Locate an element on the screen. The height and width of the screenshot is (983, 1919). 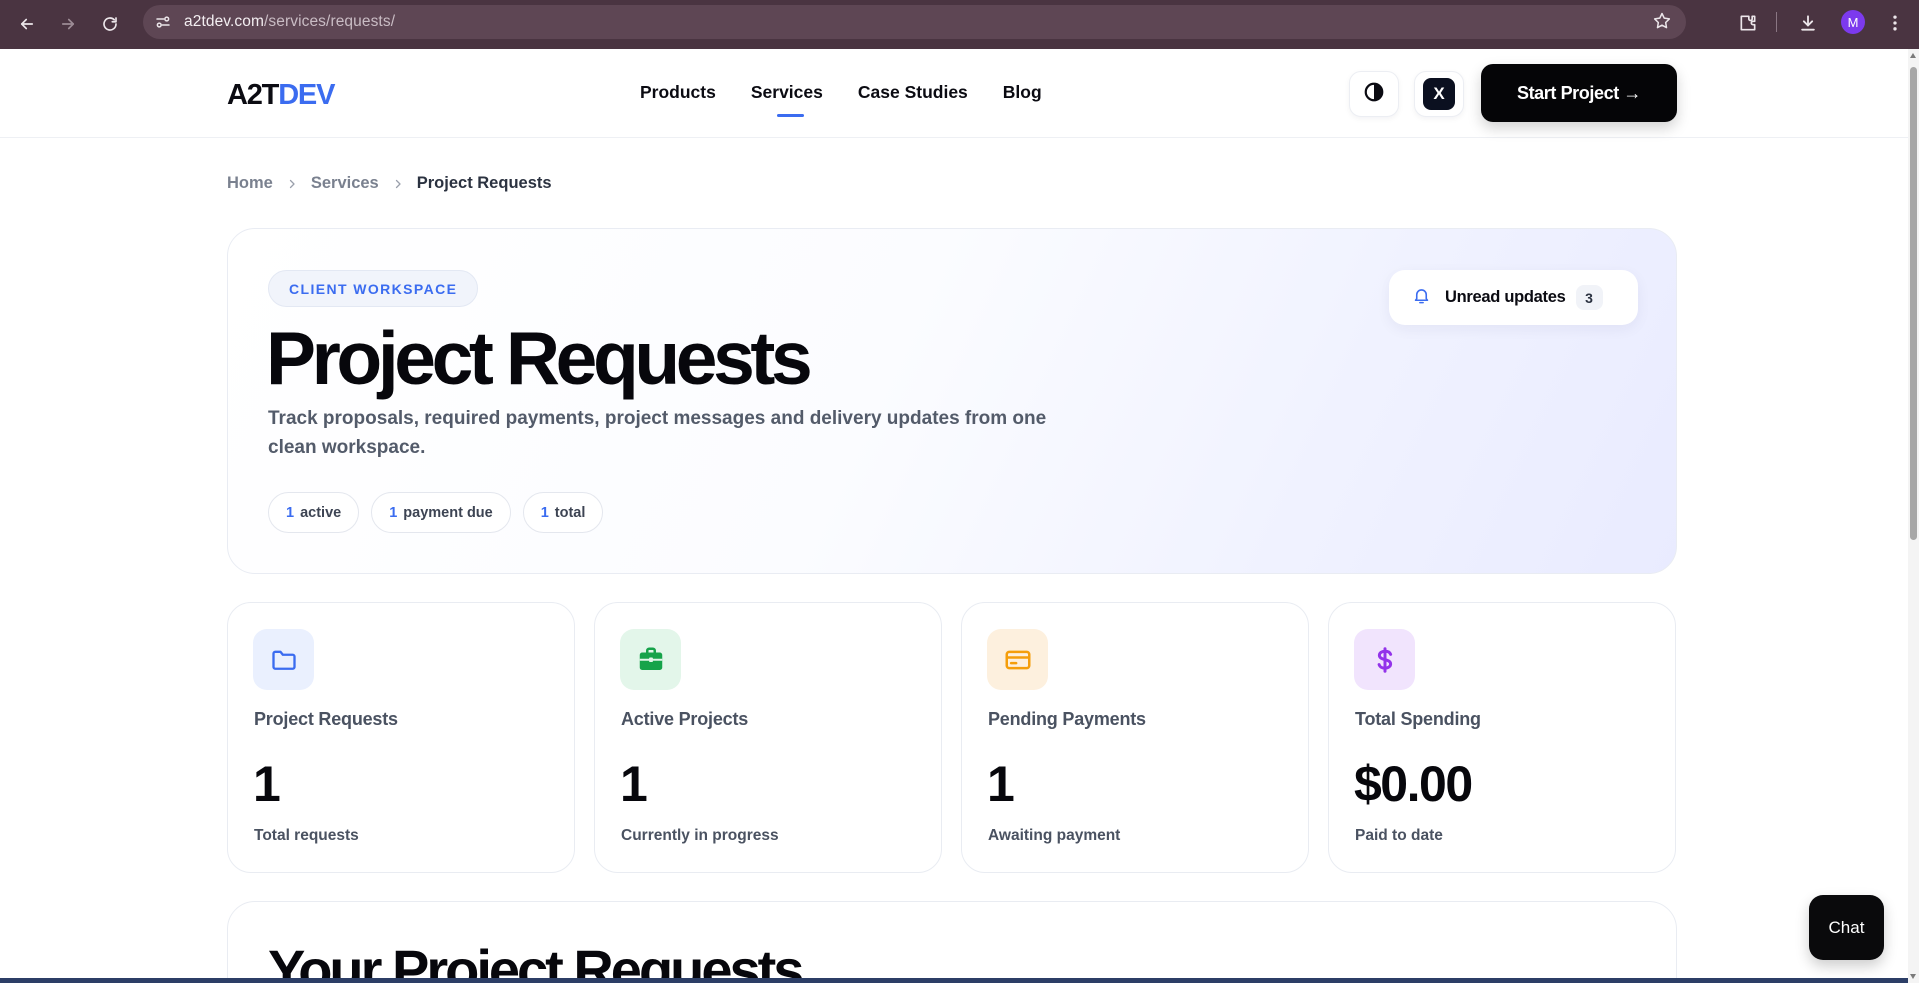
stat-pills: 1 active 1 payment due 1 total is located at coordinates (436, 512).